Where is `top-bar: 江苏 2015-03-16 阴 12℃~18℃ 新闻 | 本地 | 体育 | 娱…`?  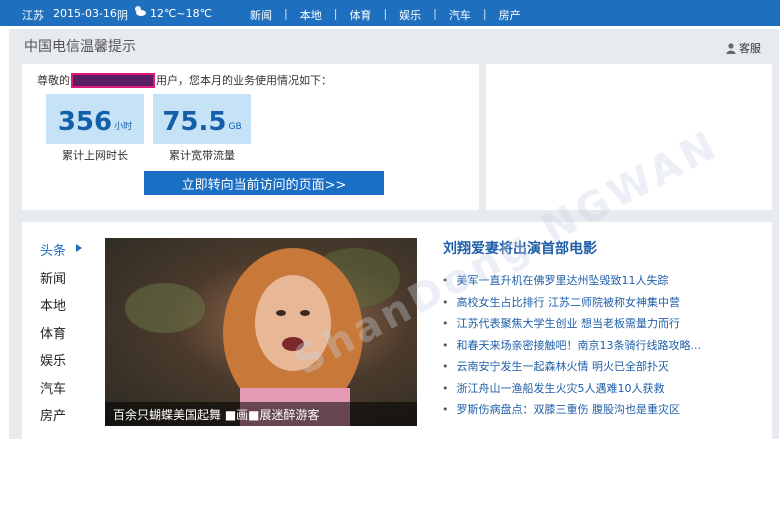
top-bar: 江苏 2015-03-16 阴 12℃~18℃ 新闻 | 本地 | 体育 | 娱… is located at coordinates (390, 13).